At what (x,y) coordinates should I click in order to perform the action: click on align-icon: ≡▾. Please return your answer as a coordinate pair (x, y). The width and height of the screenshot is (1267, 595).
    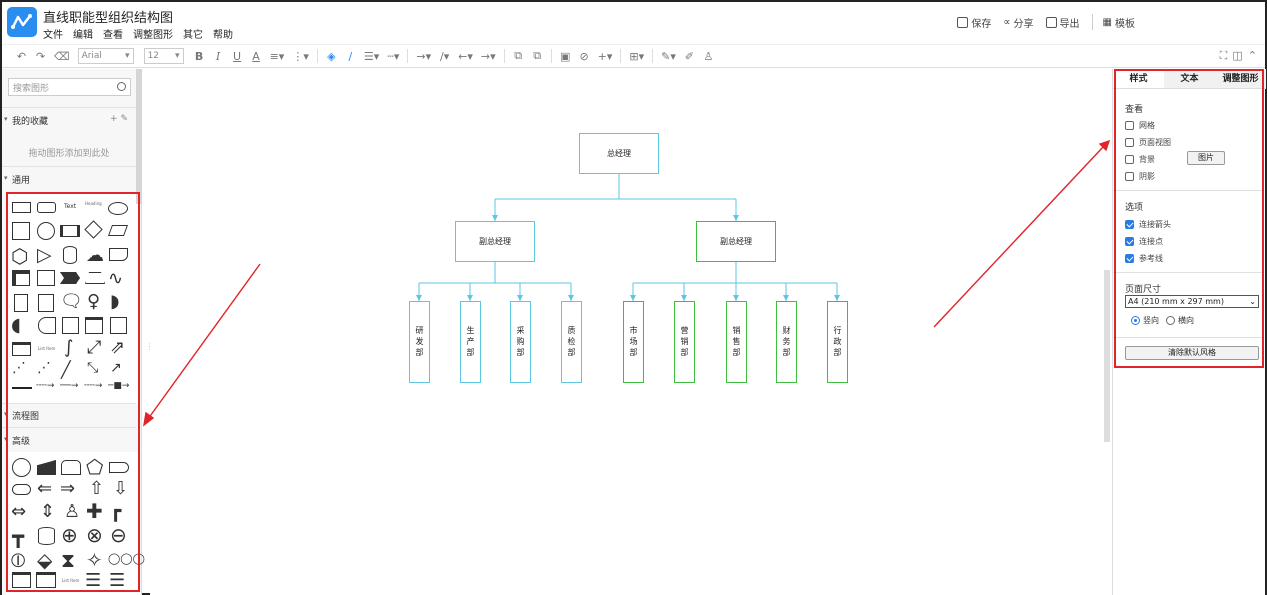
    Looking at the image, I should click on (277, 56).